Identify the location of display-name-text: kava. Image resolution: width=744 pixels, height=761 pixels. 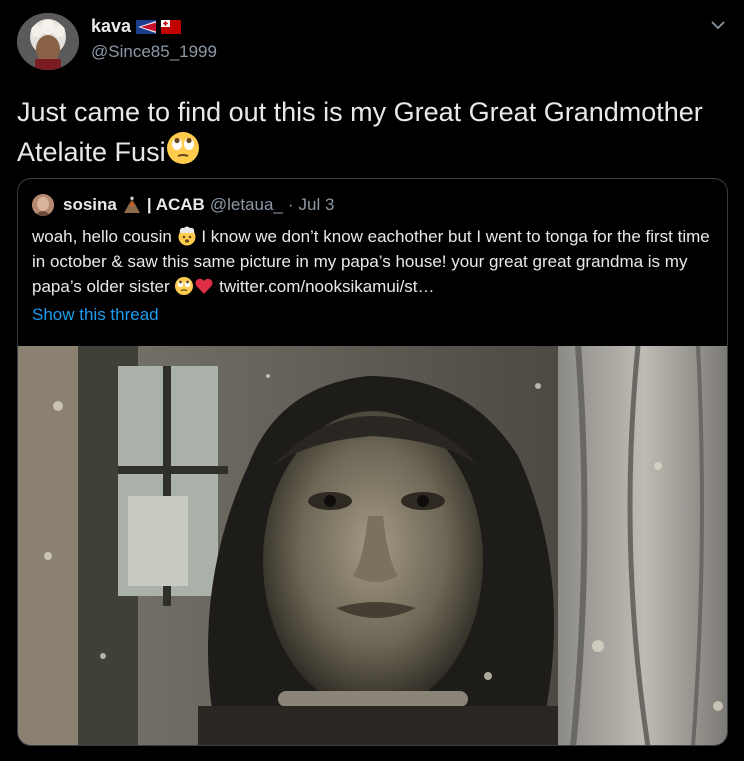
(111, 26).